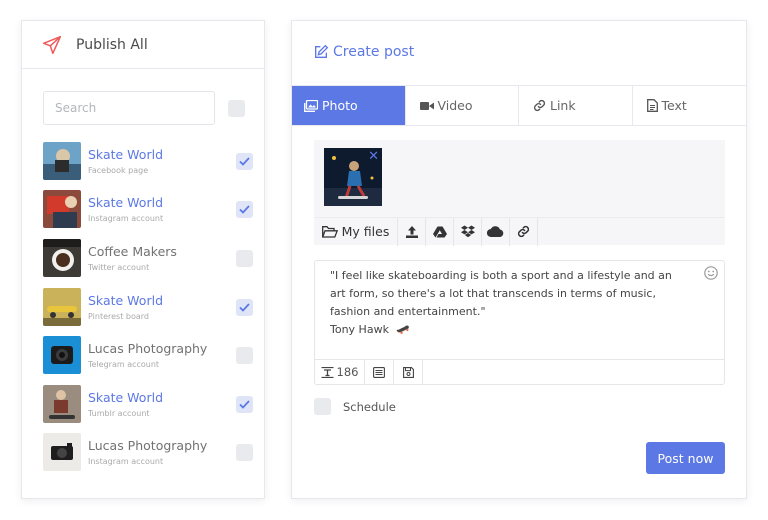  I want to click on url-link-button, so click(524, 231).